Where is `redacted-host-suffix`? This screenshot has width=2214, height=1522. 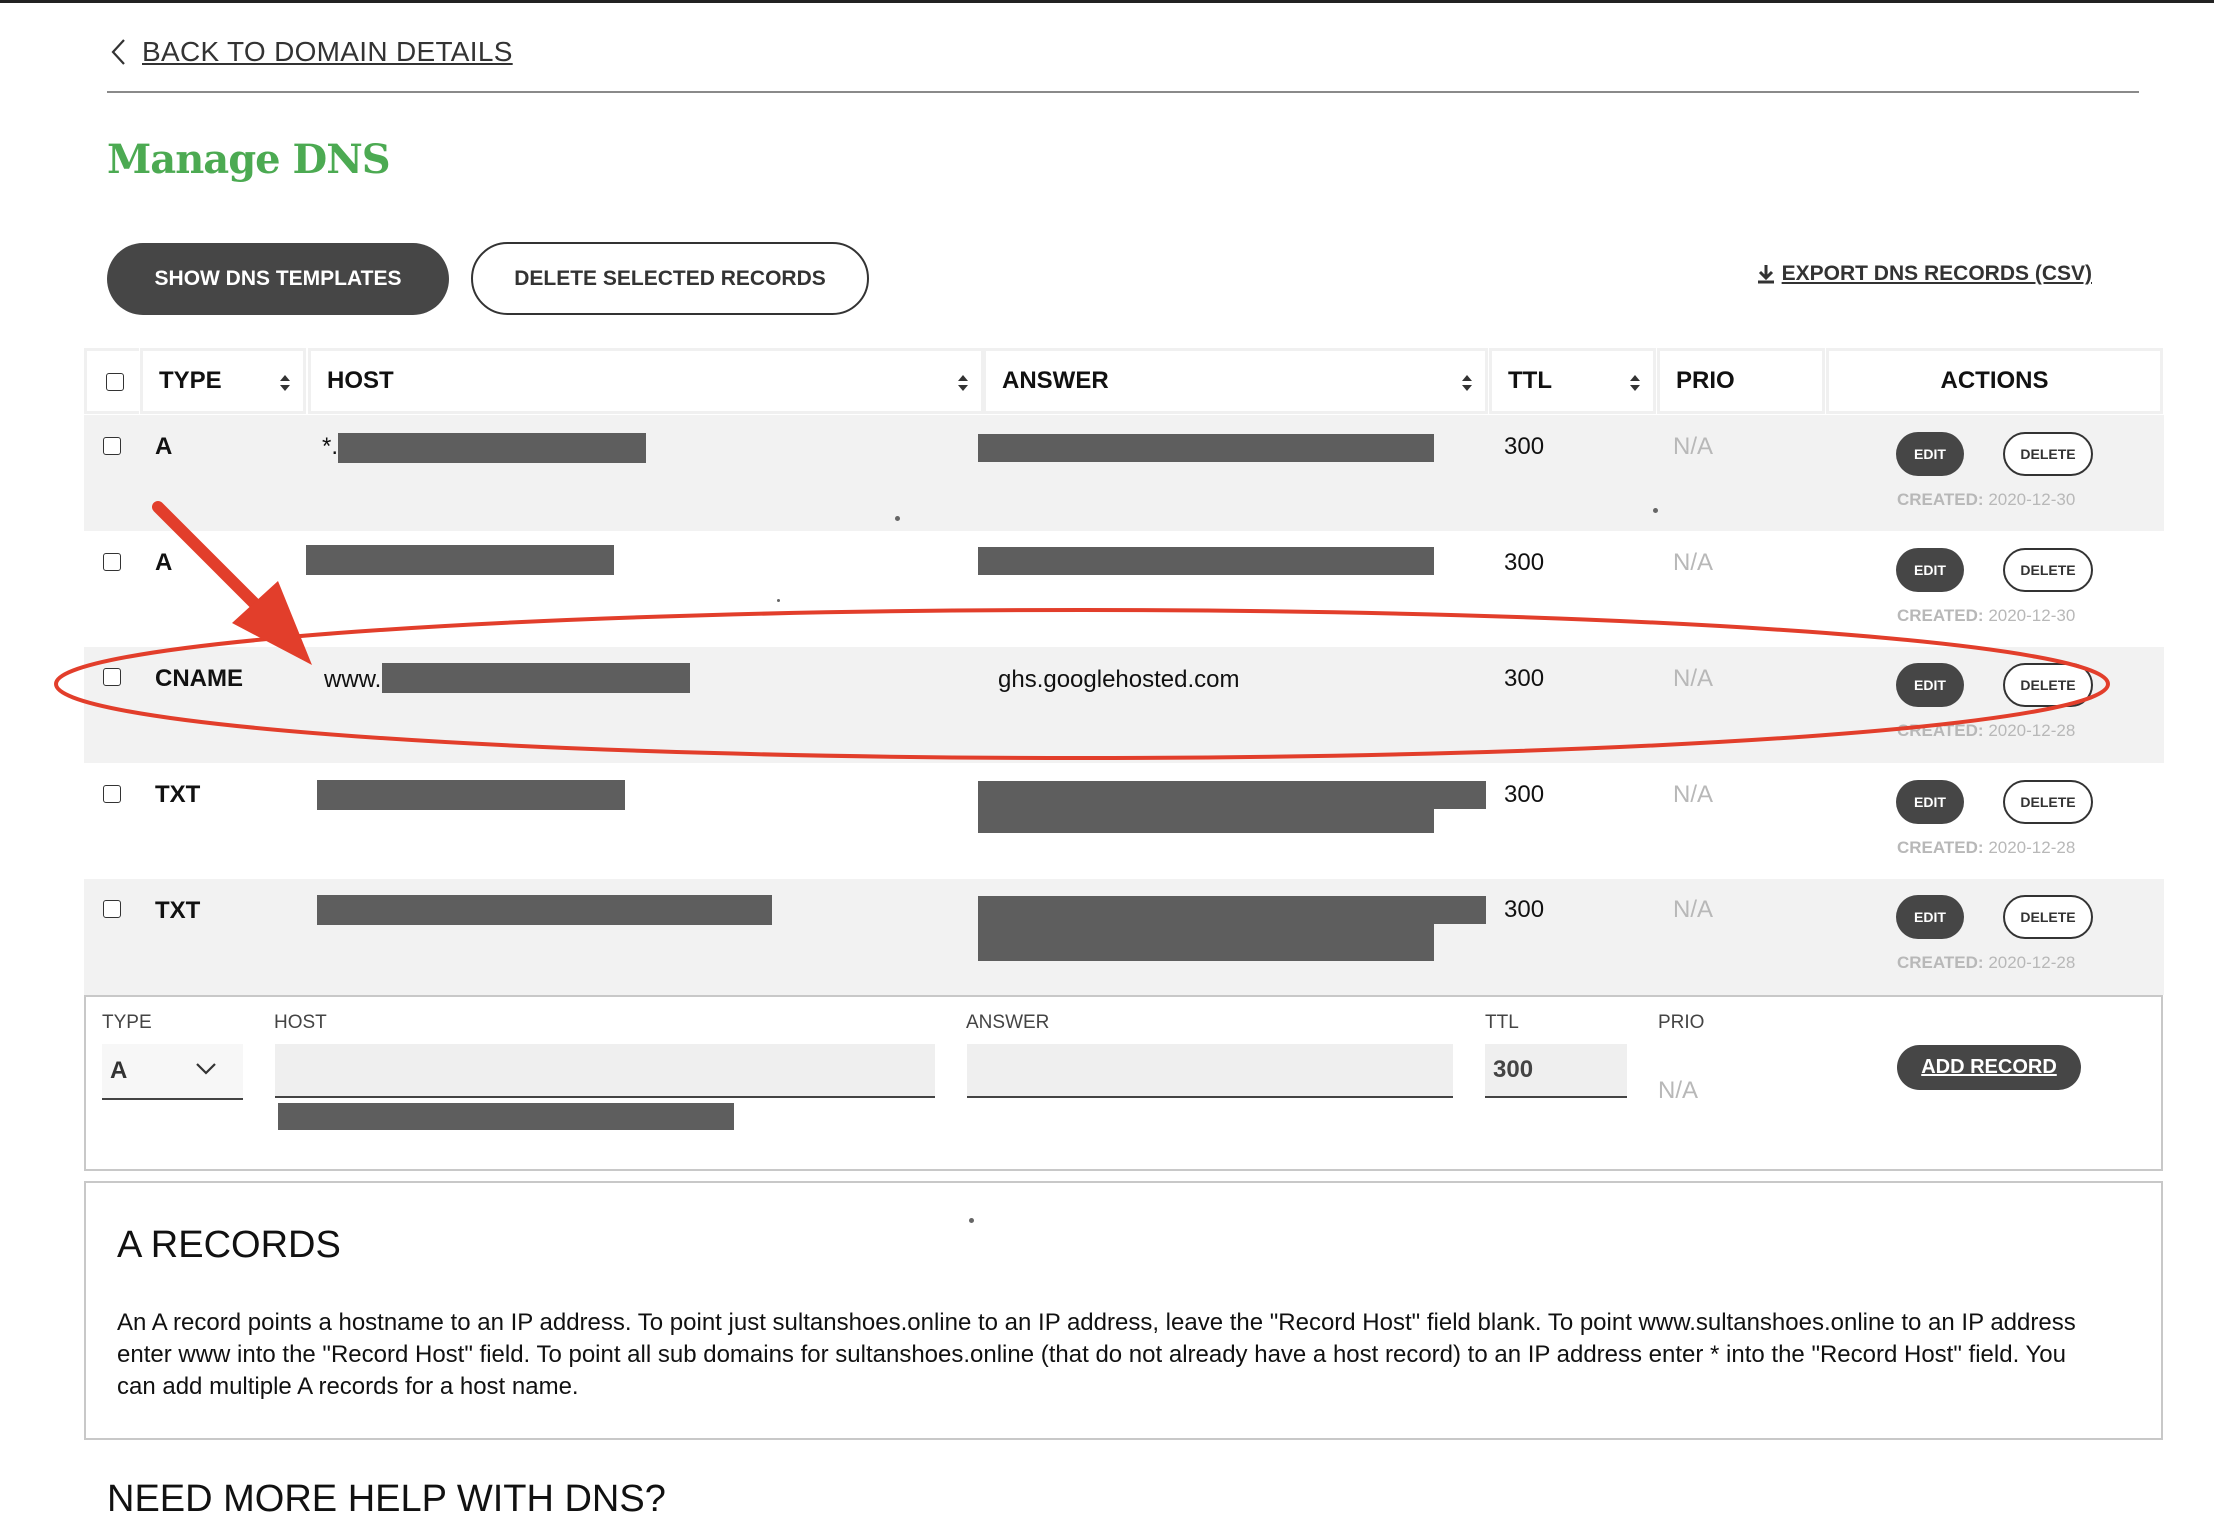 redacted-host-suffix is located at coordinates (506, 1116).